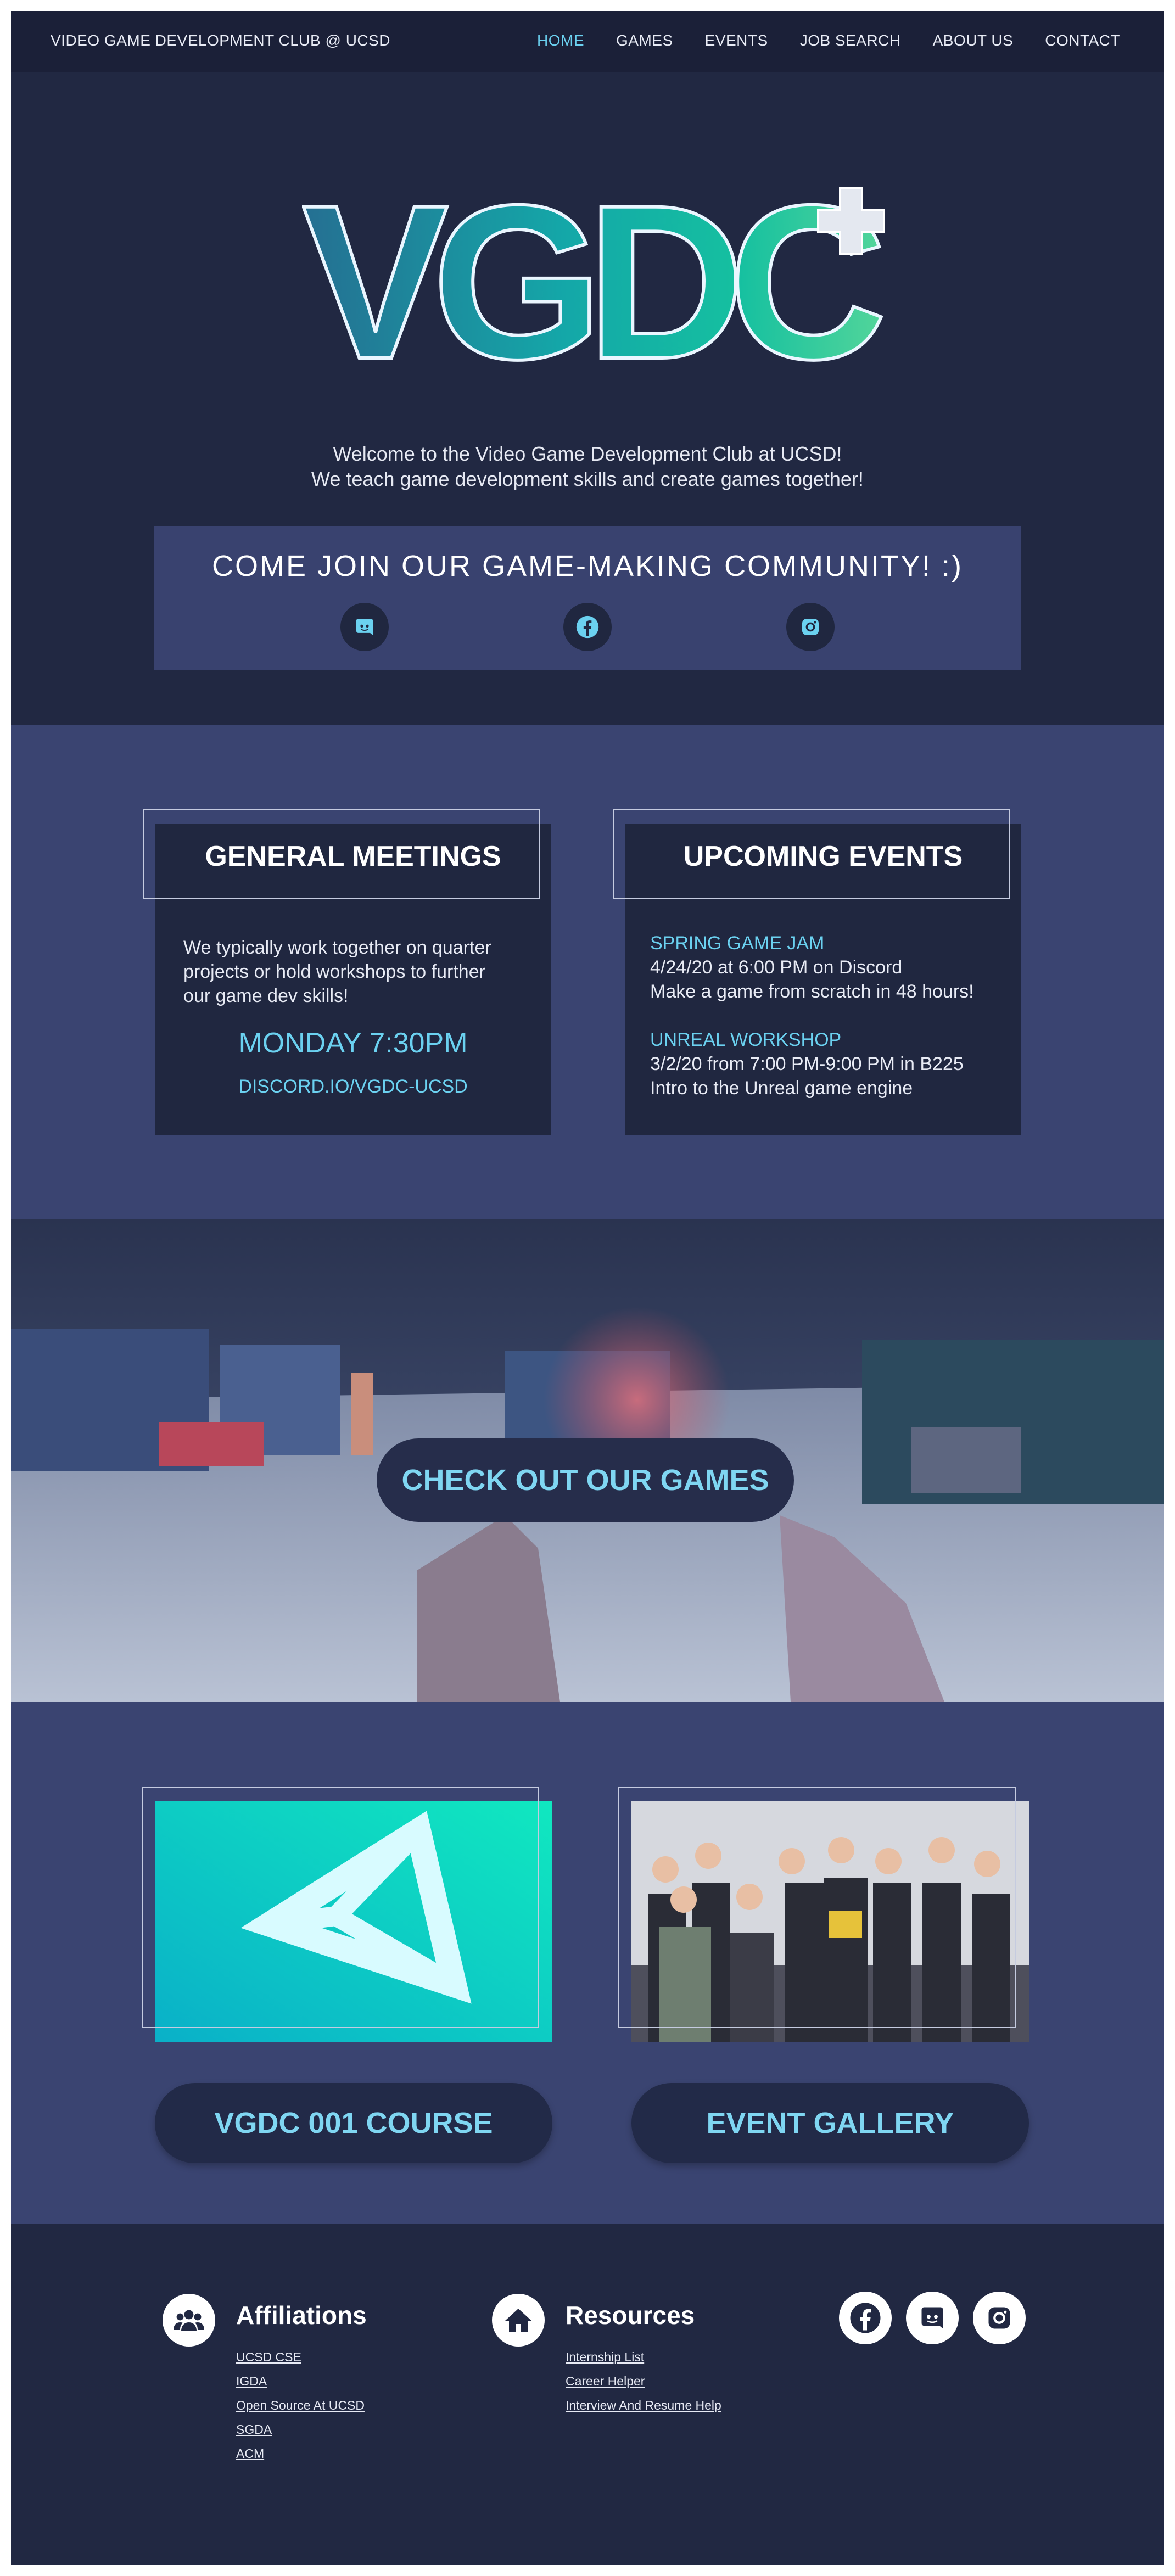 This screenshot has height=2576, width=1175. I want to click on home-icon, so click(518, 2320).